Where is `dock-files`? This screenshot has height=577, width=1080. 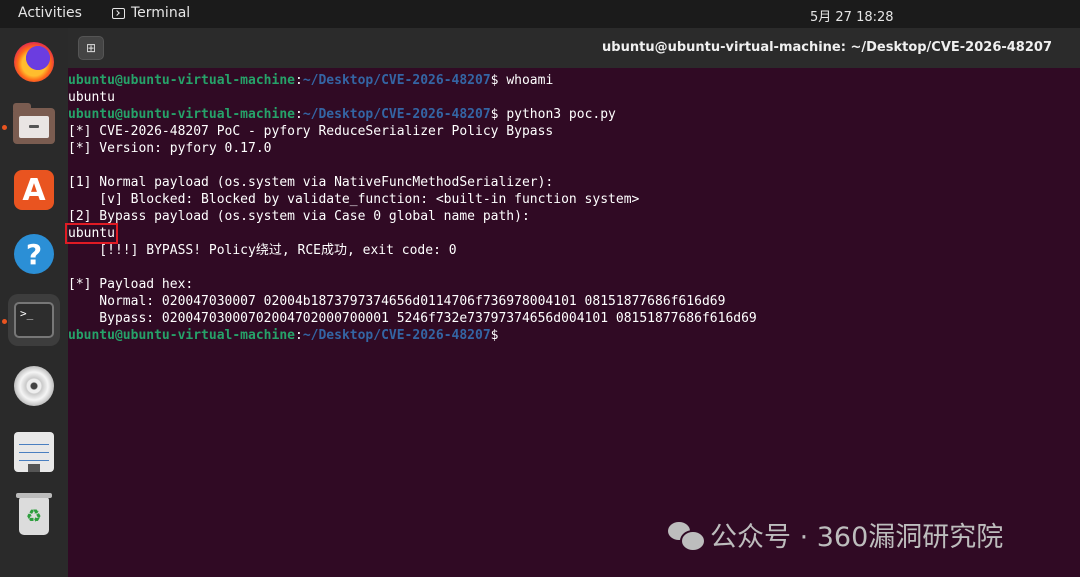
dock-files is located at coordinates (34, 126).